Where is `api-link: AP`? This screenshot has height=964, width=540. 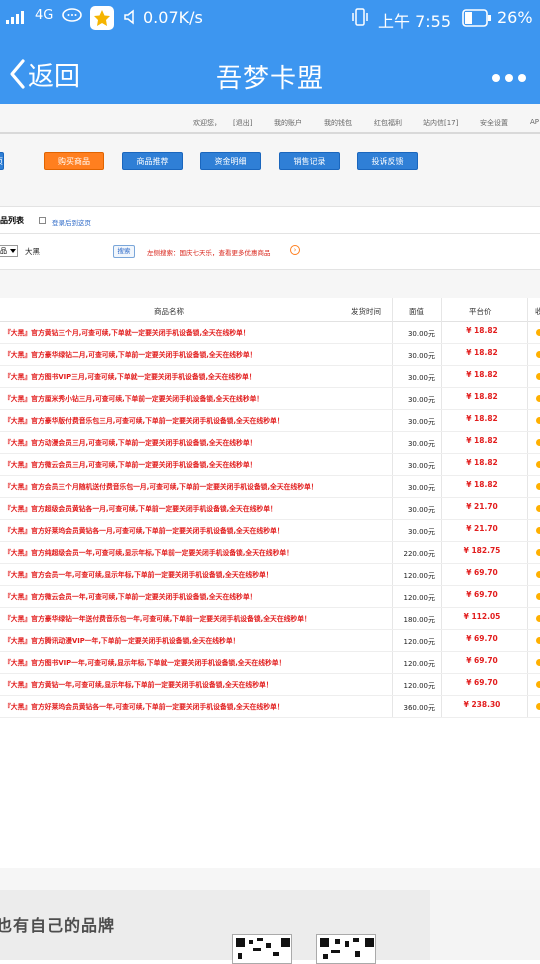
api-link: AP is located at coordinates (534, 122).